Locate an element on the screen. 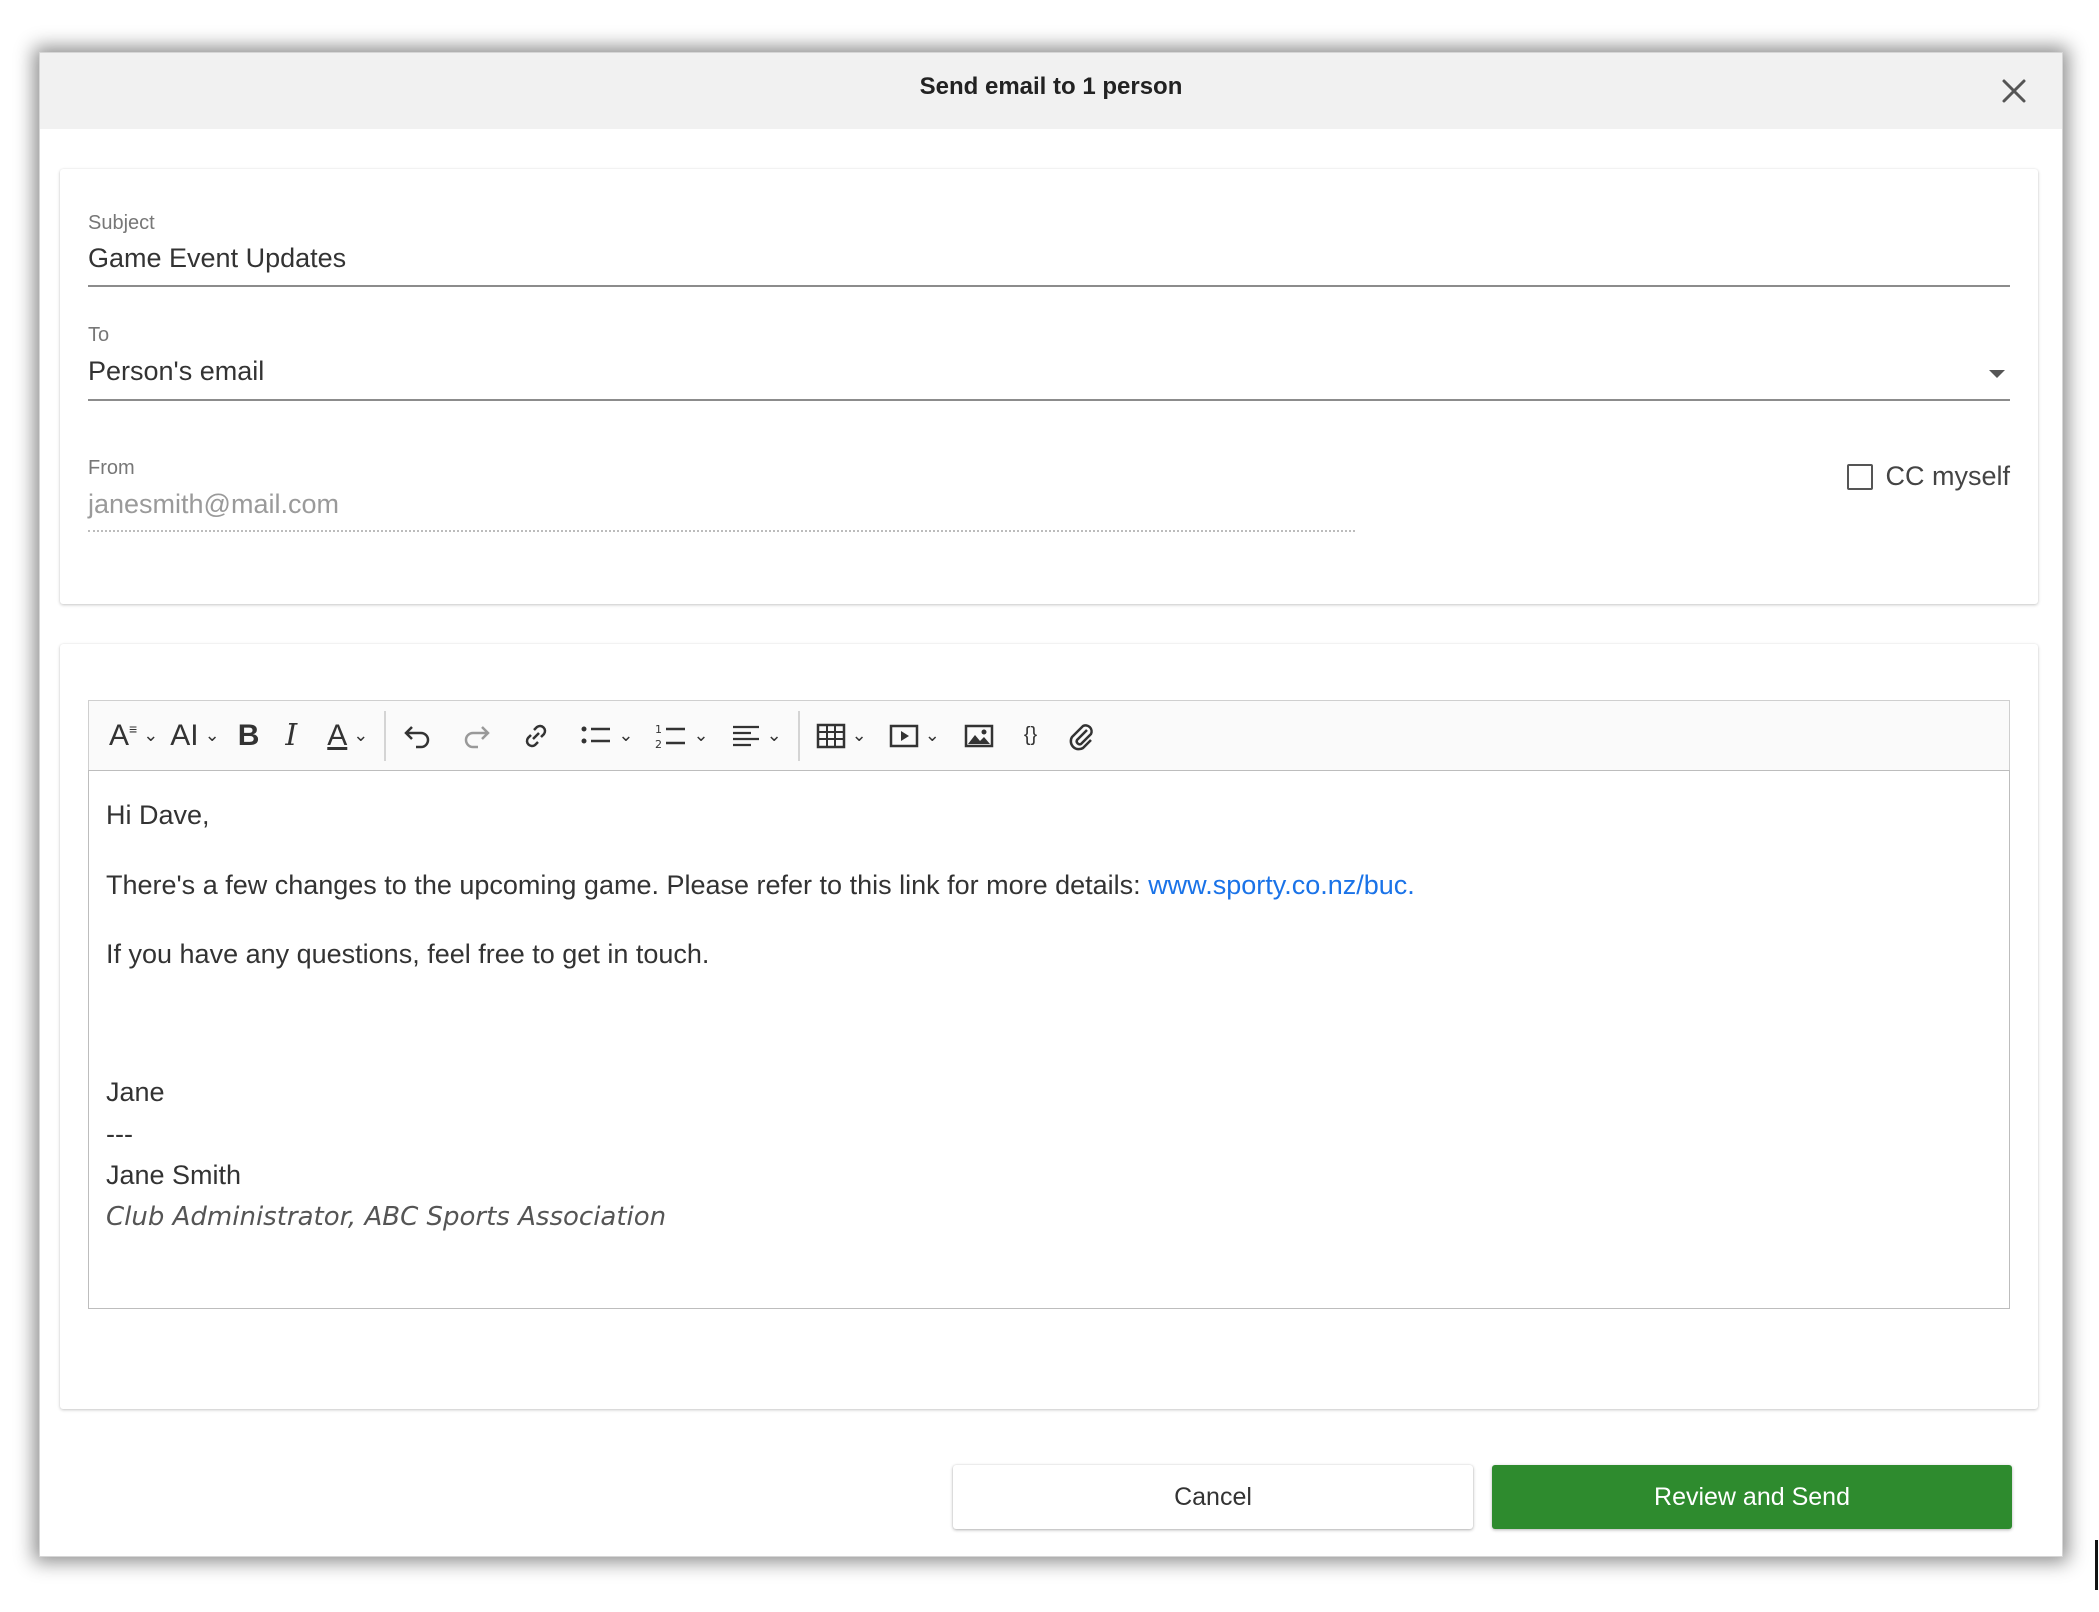  svg-text: 2 is located at coordinates (658, 744).